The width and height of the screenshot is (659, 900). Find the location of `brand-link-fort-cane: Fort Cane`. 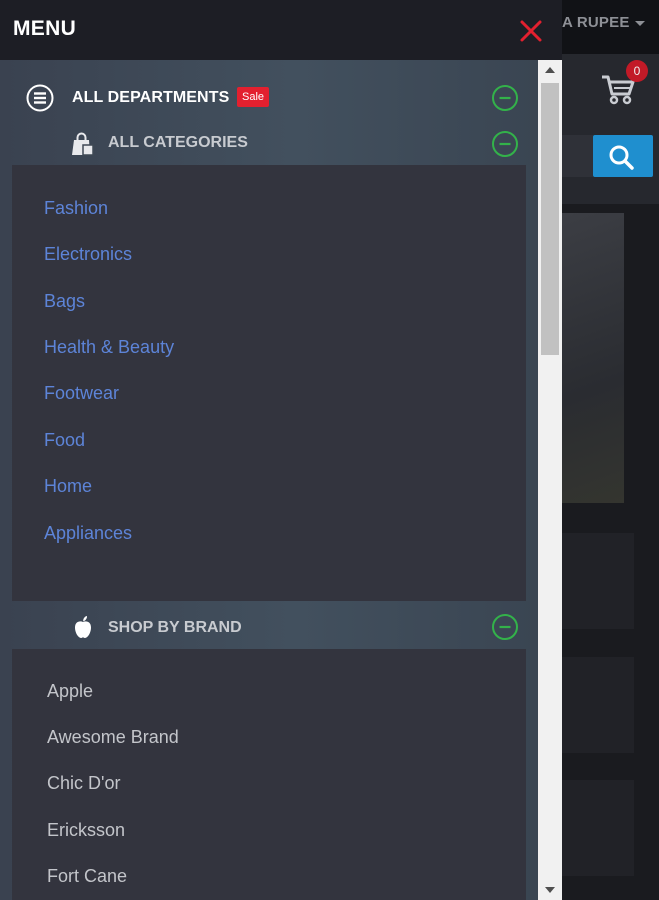

brand-link-fort-cane: Fort Cane is located at coordinates (87, 876).